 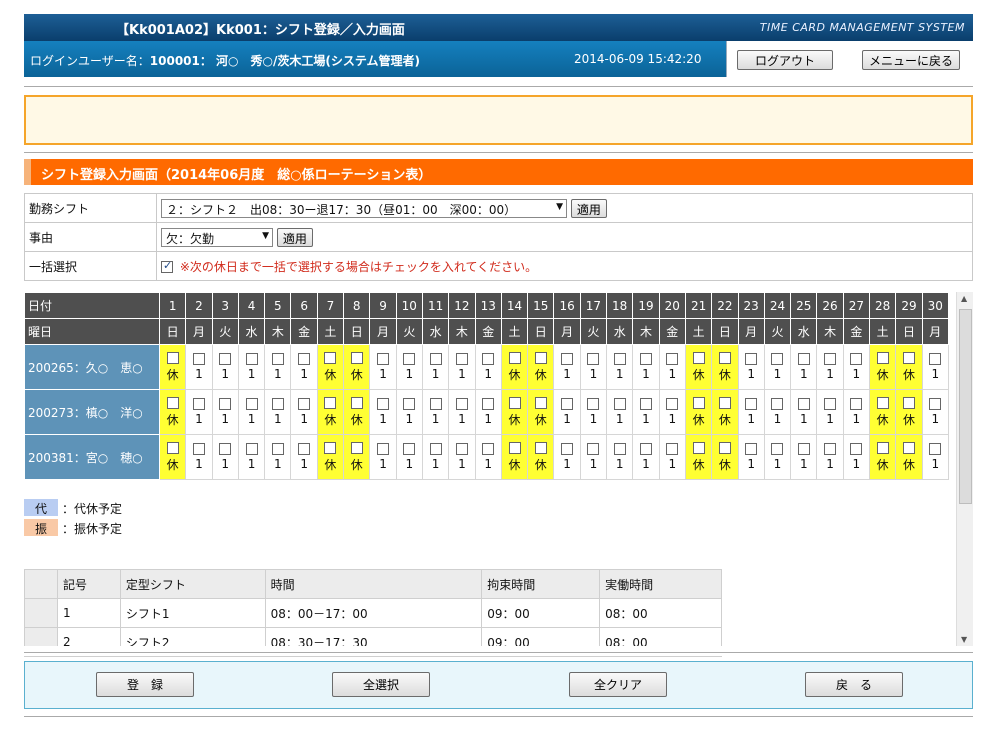 What do you see at coordinates (381, 684) in the screenshot?
I see `select-all-button: 全選択` at bounding box center [381, 684].